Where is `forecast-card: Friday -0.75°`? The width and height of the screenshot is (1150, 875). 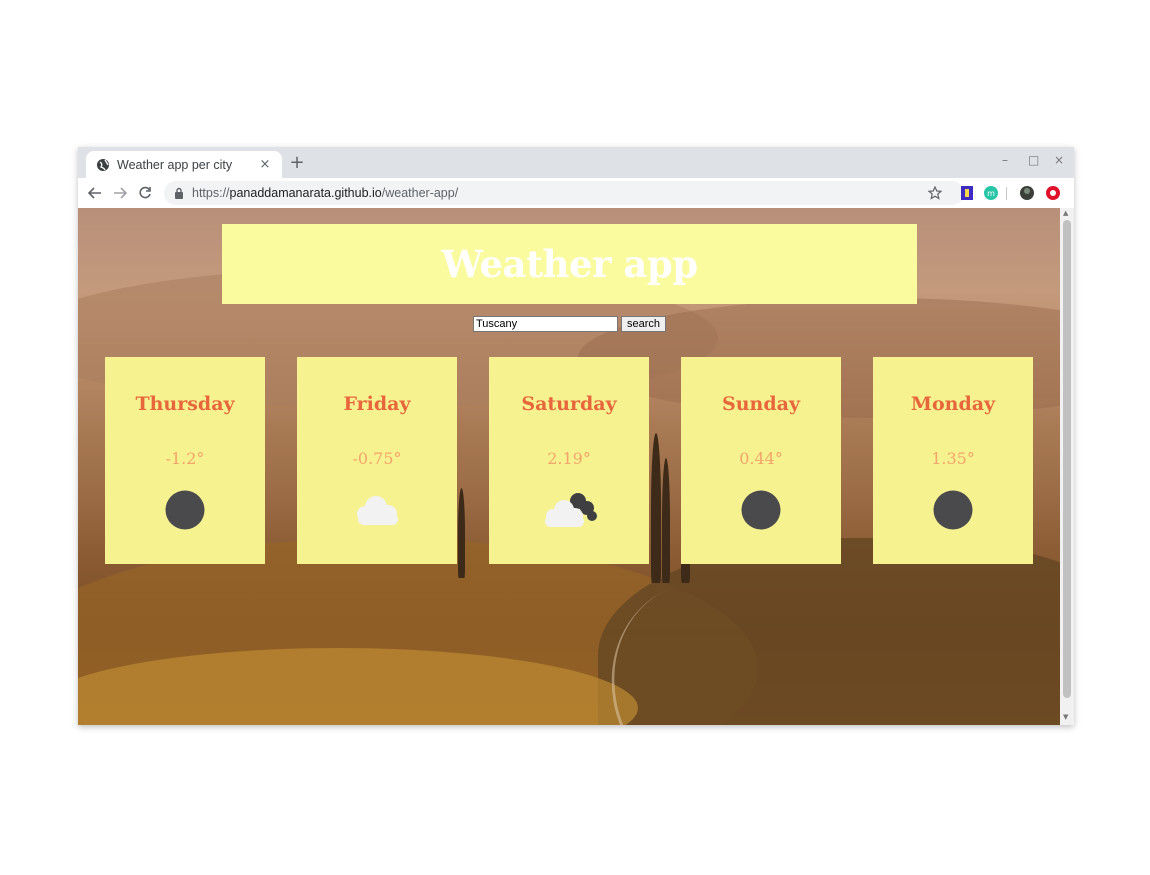 forecast-card: Friday -0.75° is located at coordinates (377, 460).